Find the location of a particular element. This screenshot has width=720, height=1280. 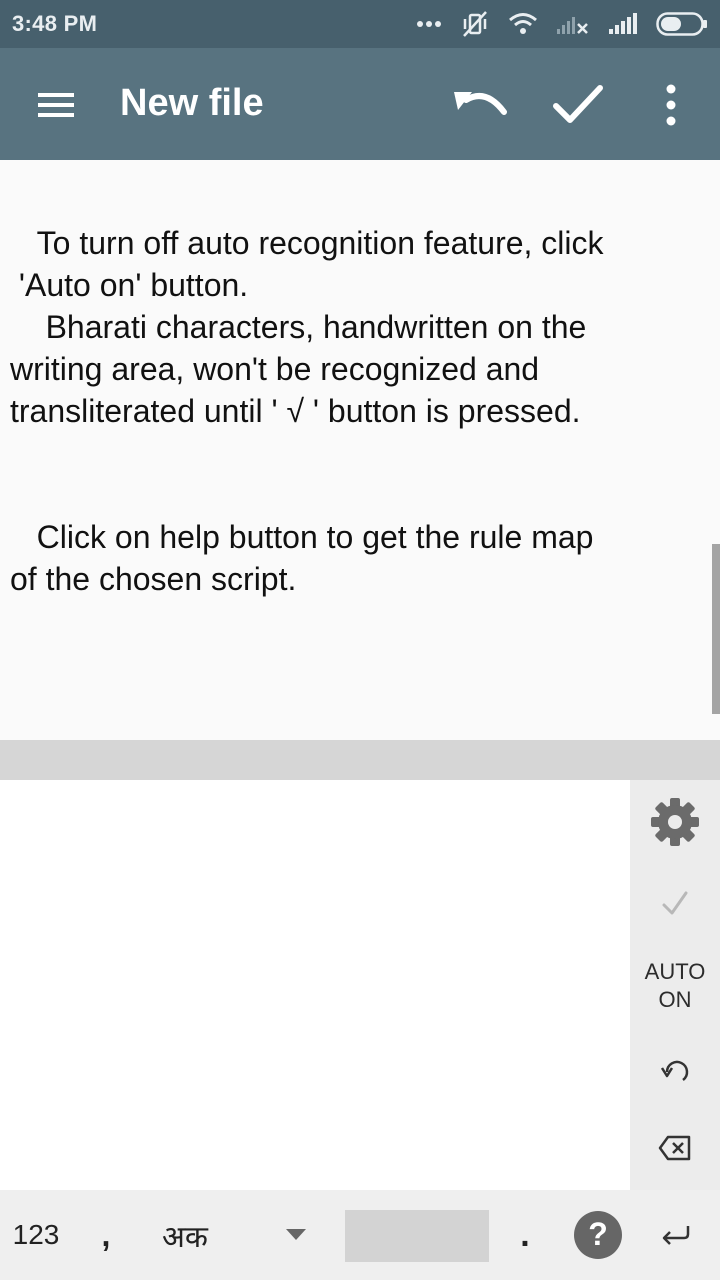

settings-gear-icon is located at coordinates (675, 822).